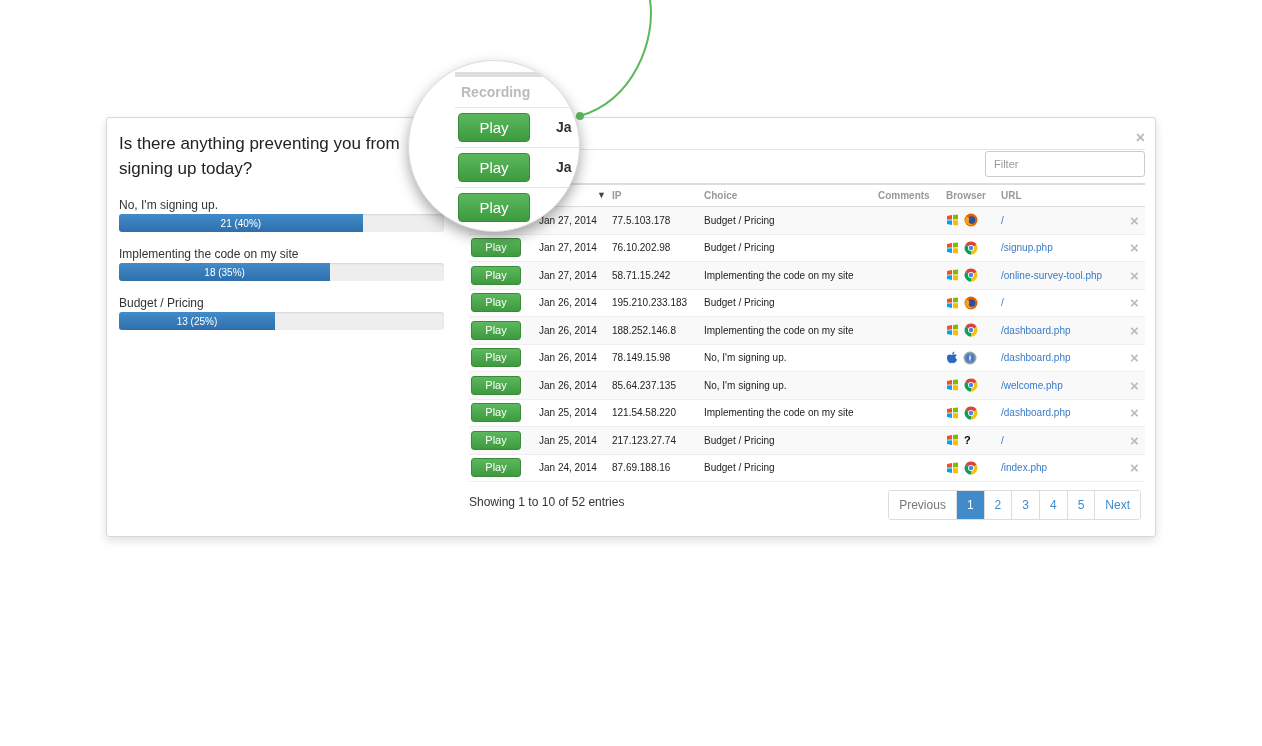  I want to click on column-header: Comments, so click(904, 195).